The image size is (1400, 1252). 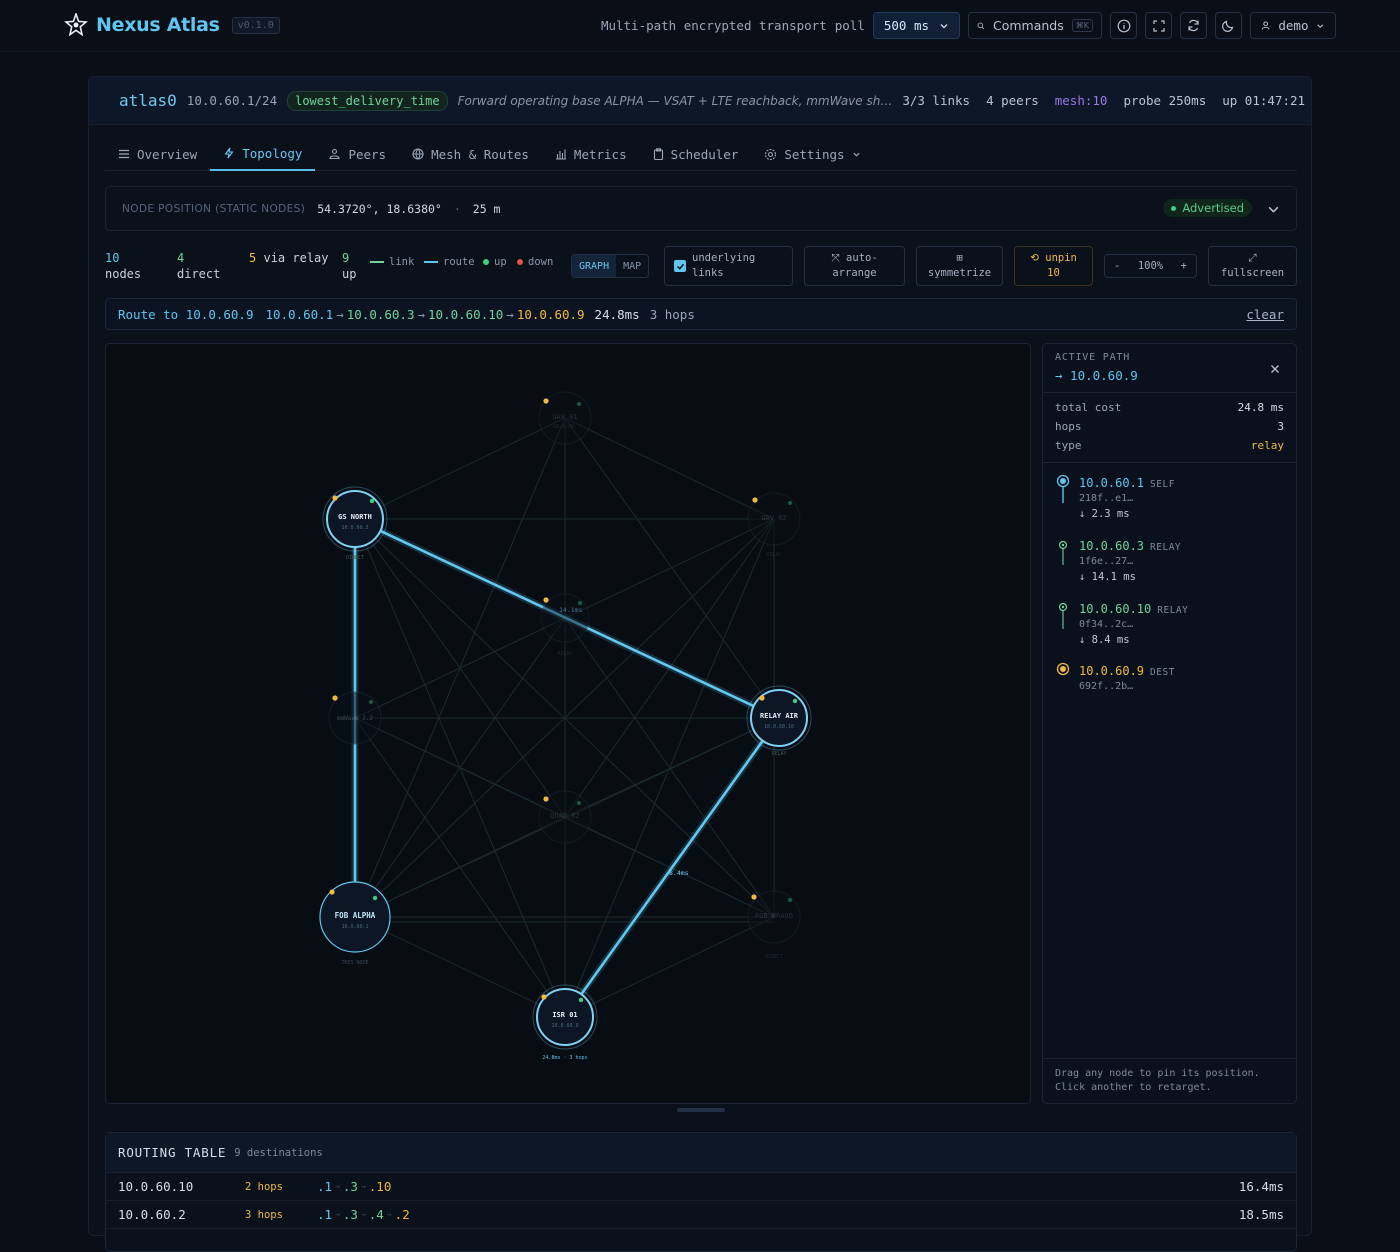 What do you see at coordinates (1081, 100) in the screenshot?
I see `mesh-count: mesh:10` at bounding box center [1081, 100].